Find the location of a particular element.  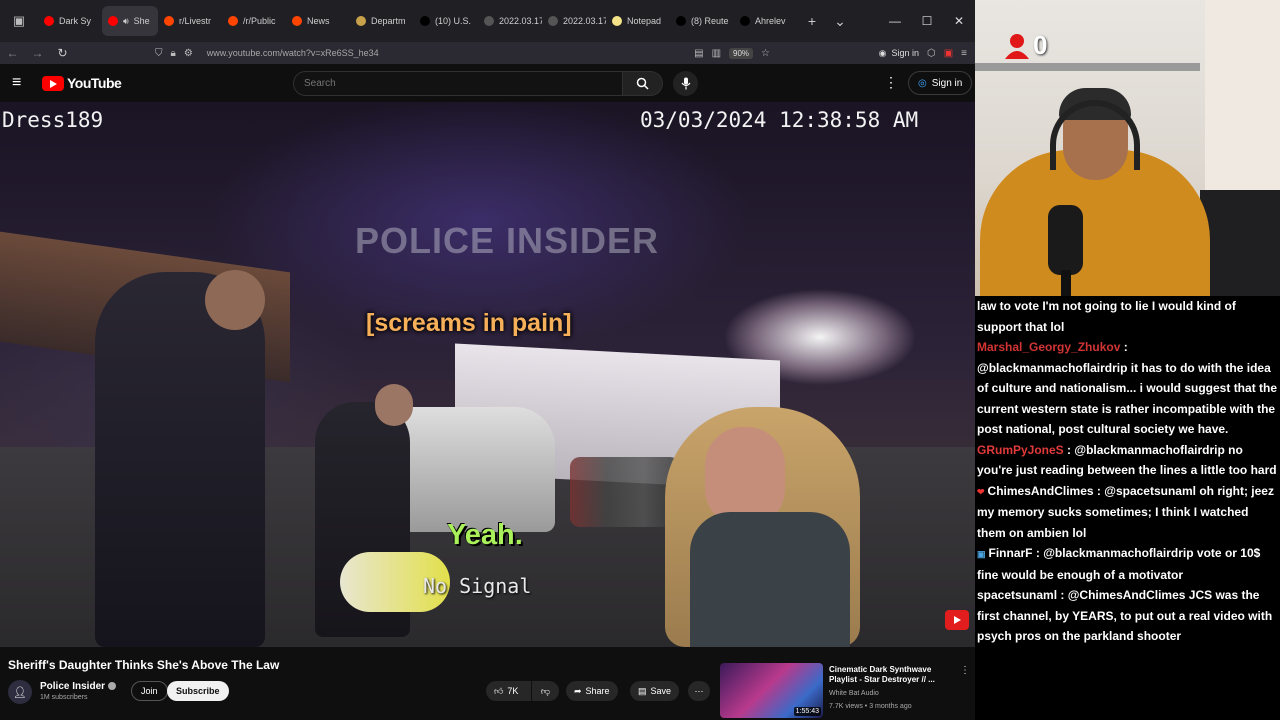

search-button is located at coordinates (643, 83).